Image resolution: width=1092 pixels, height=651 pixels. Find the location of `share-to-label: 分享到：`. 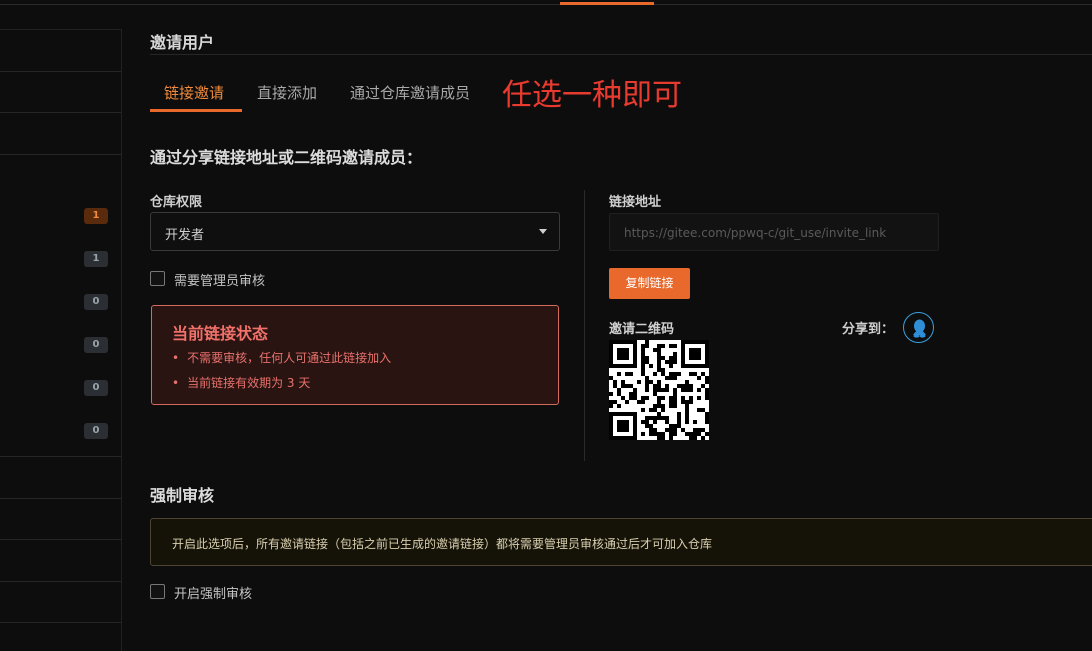

share-to-label: 分享到： is located at coordinates (868, 329).